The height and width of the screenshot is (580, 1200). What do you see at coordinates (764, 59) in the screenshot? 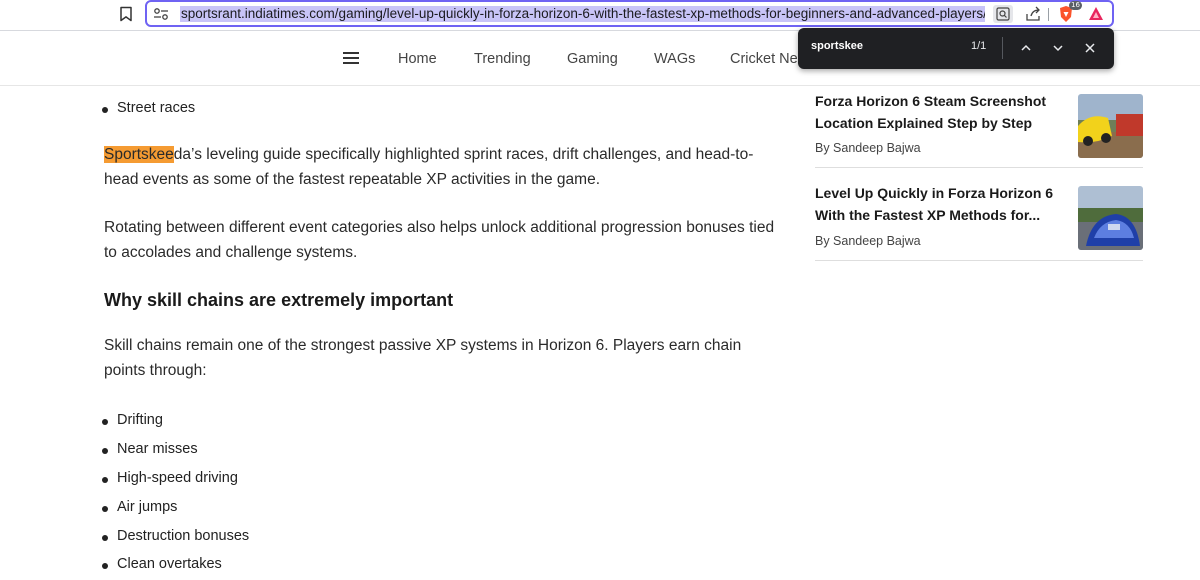
I see `nav-cricket-news: Cricket Ne` at bounding box center [764, 59].